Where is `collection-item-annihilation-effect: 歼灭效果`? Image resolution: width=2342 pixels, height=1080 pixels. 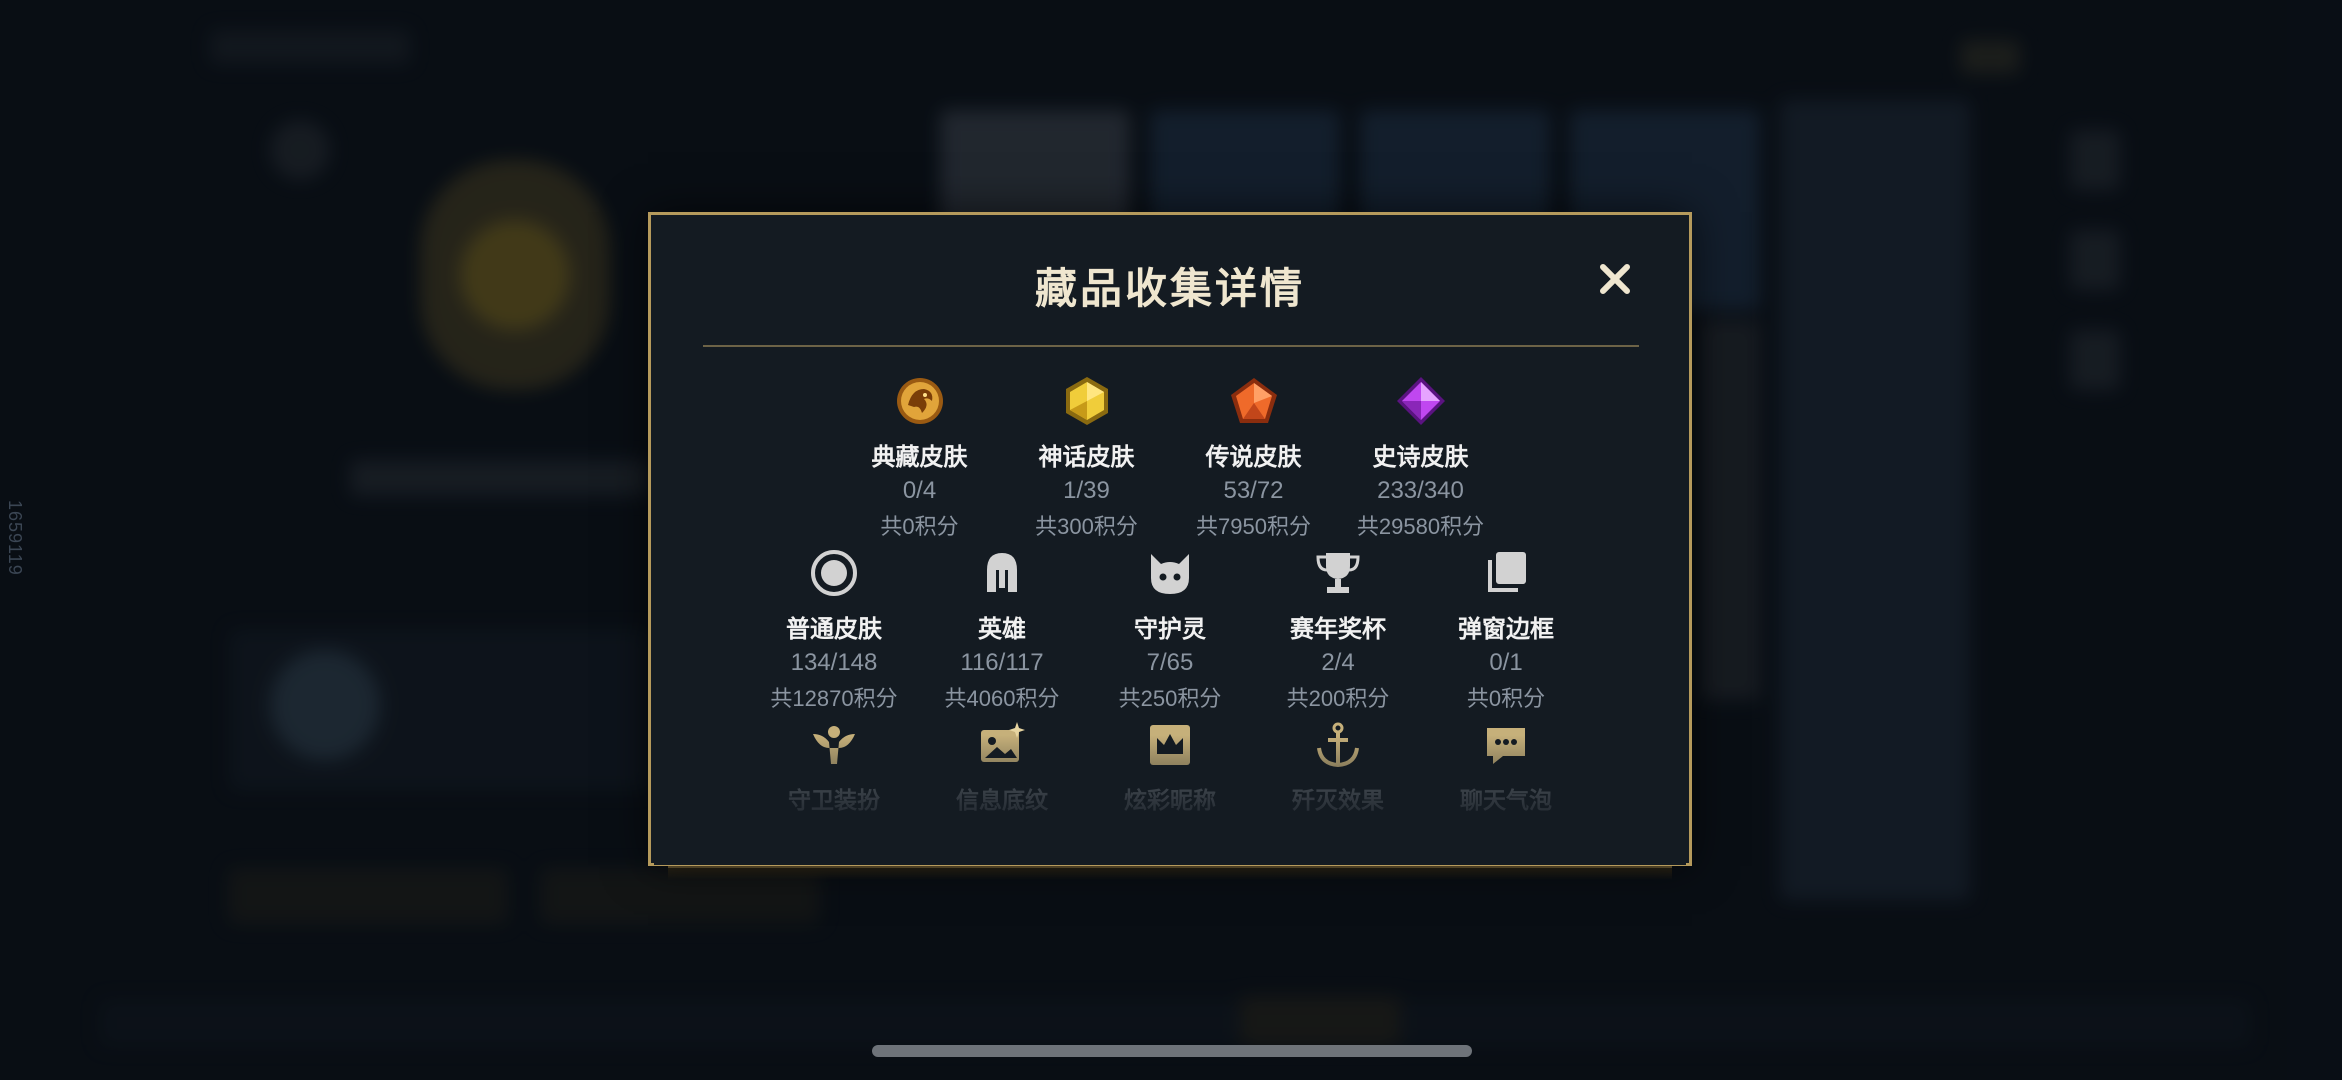 collection-item-annihilation-effect: 歼灭效果 is located at coordinates (1338, 767).